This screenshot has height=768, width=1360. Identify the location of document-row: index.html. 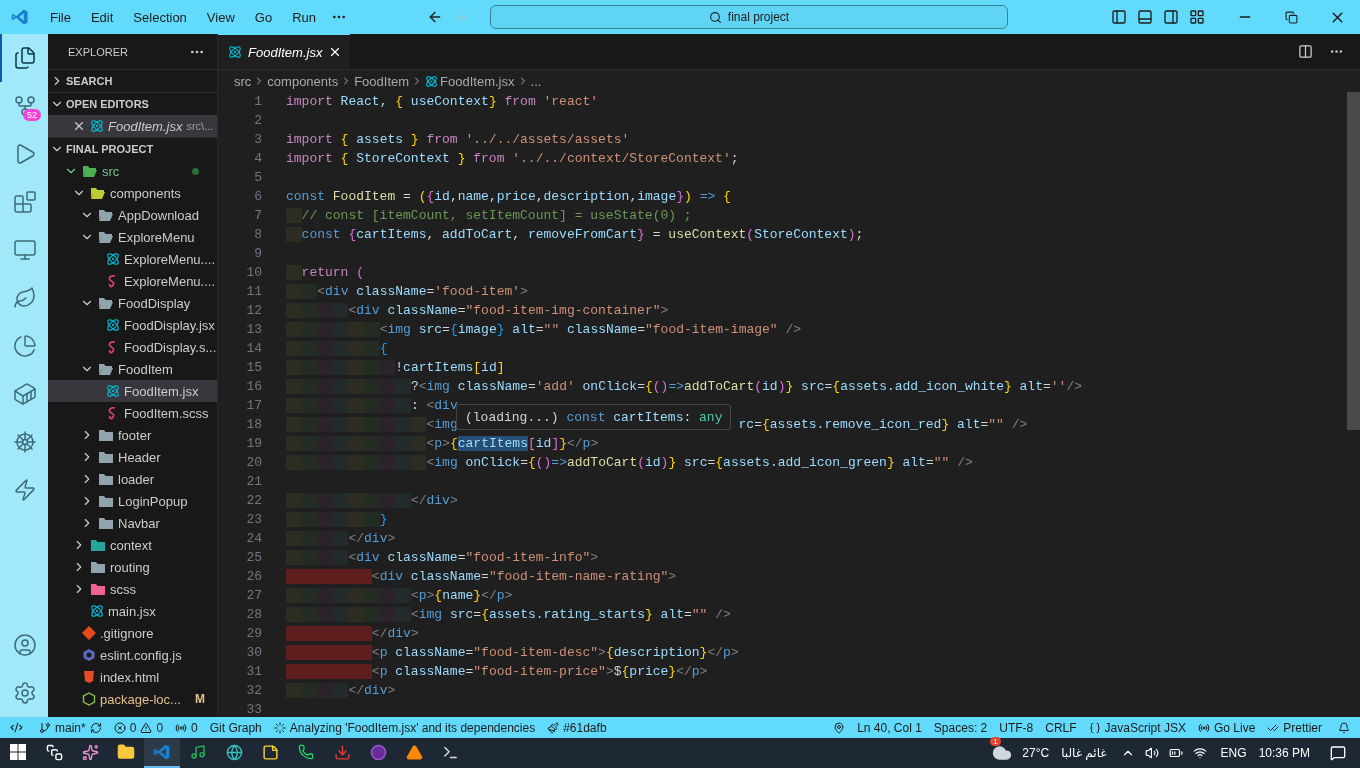
(132, 677).